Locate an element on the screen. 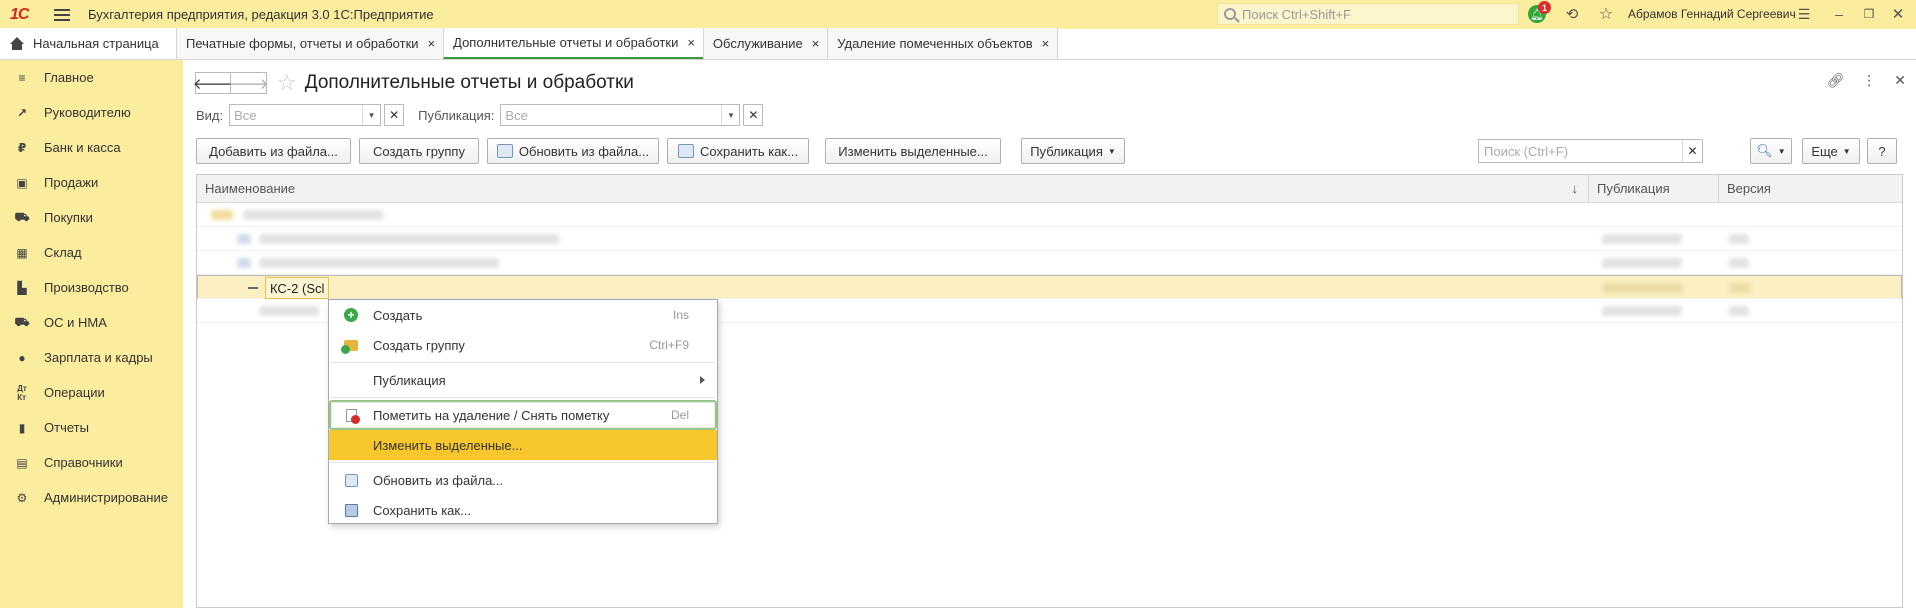 The image size is (1916, 608). menu-item-publication: Публикация is located at coordinates (523, 380).